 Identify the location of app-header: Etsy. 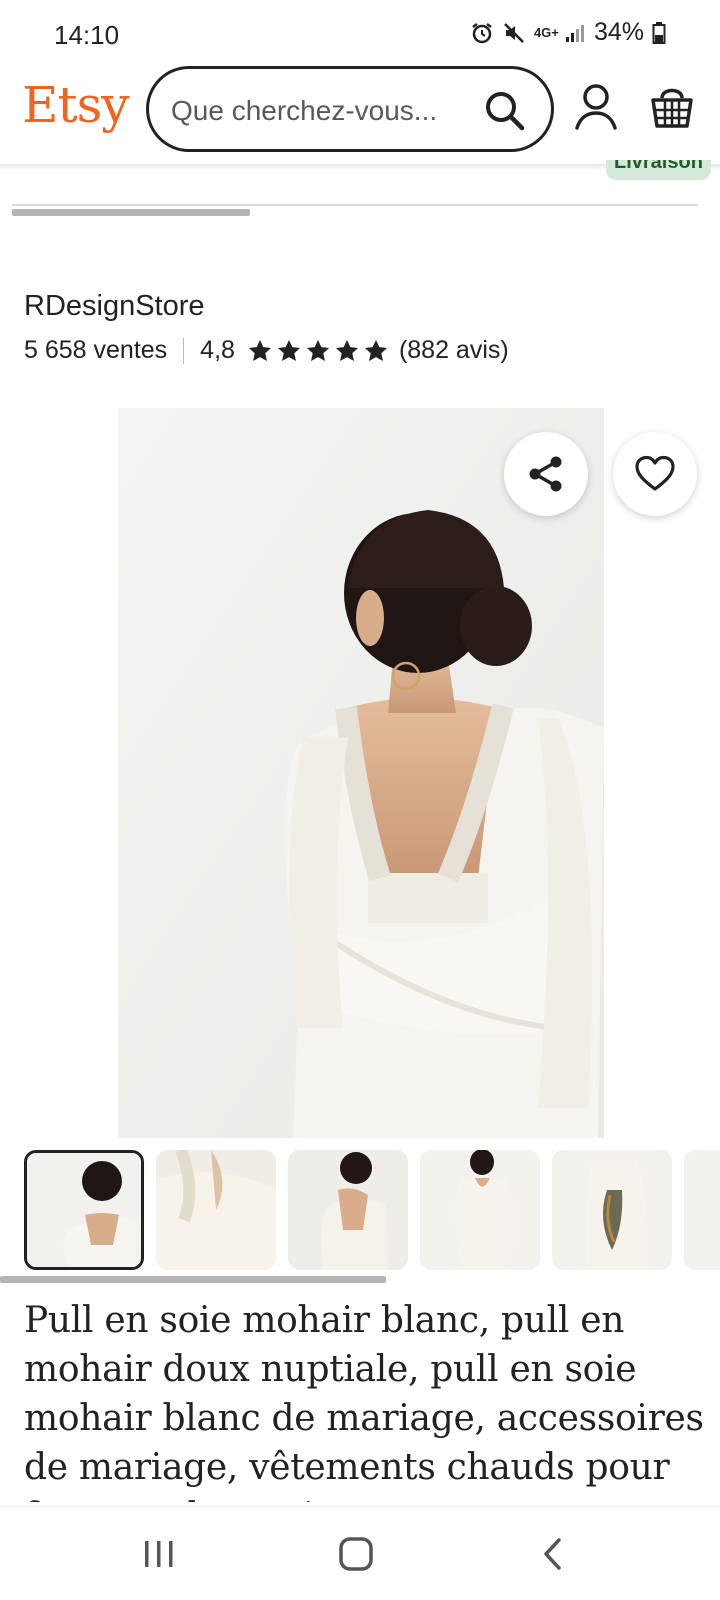
(360, 115).